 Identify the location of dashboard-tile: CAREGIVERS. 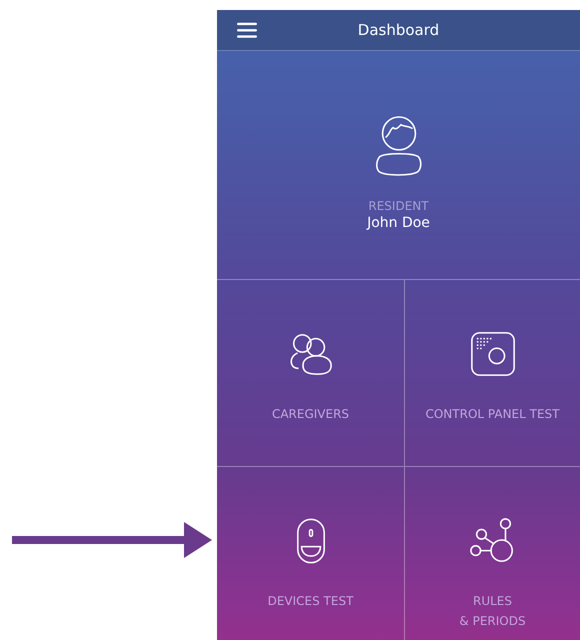
(311, 373).